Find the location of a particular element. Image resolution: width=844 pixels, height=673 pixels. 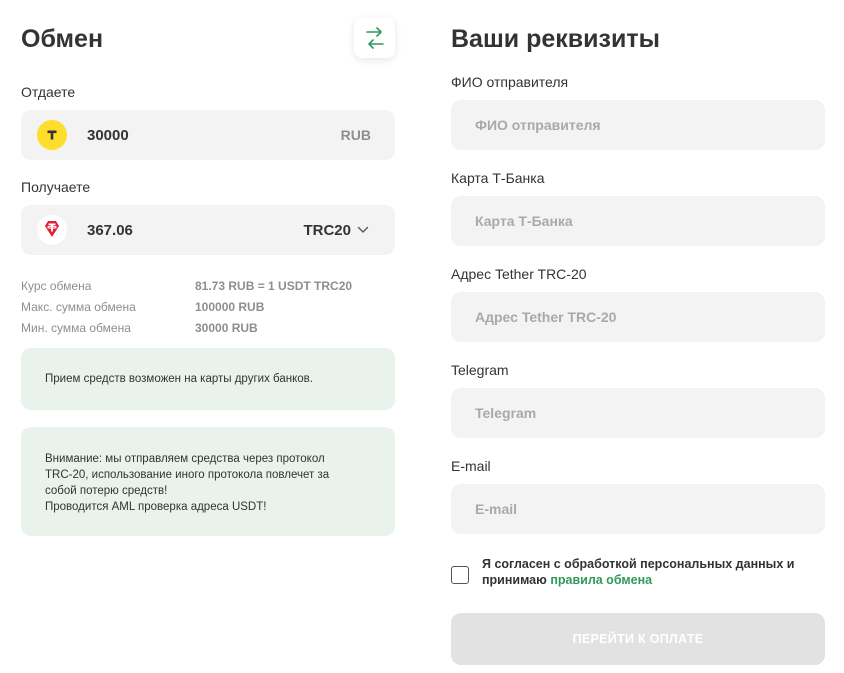

info-value: 100000 RUB is located at coordinates (230, 306).